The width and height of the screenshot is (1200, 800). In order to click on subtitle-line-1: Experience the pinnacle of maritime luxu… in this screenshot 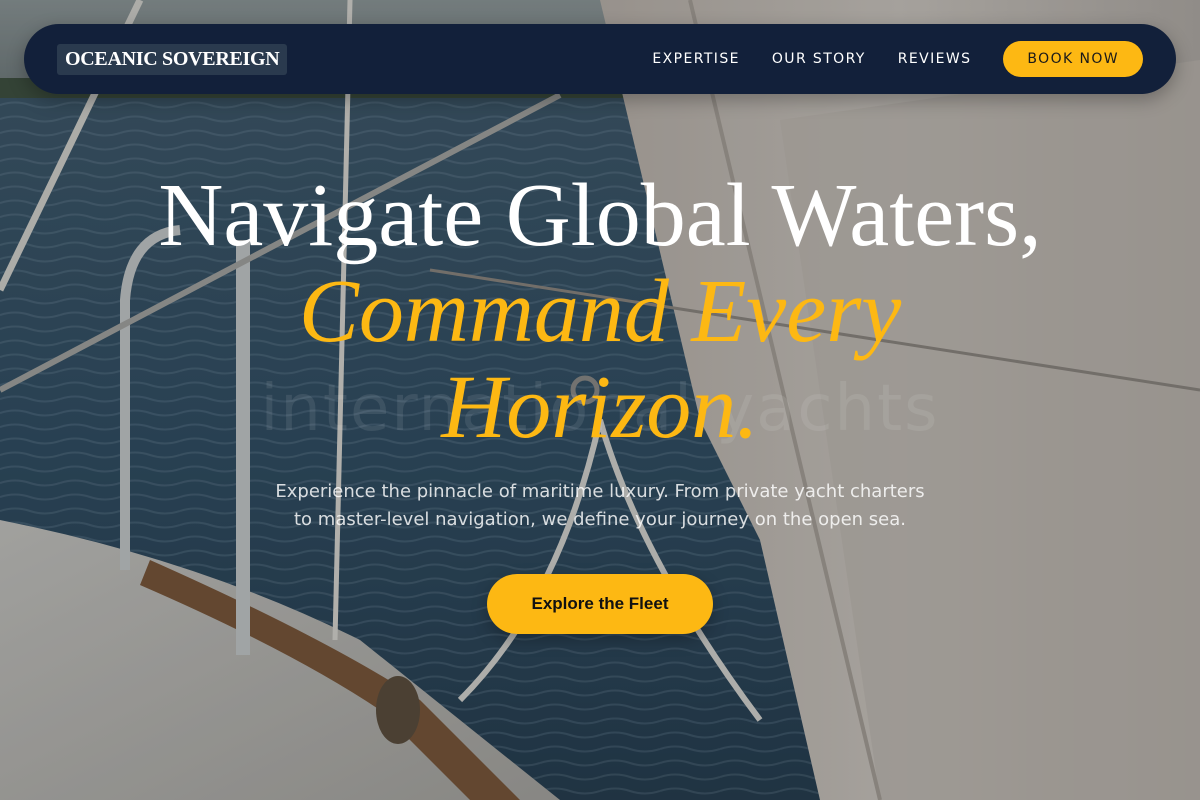, I will do `click(600, 491)`.